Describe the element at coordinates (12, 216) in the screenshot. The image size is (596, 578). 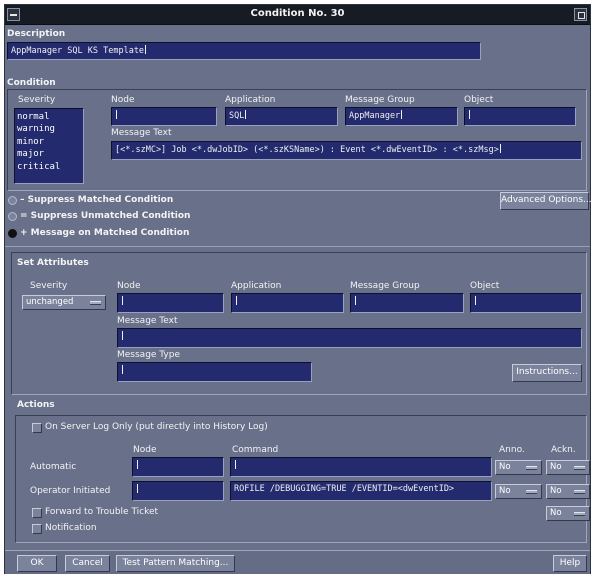
I see `suppress-unmatched-radio` at that location.